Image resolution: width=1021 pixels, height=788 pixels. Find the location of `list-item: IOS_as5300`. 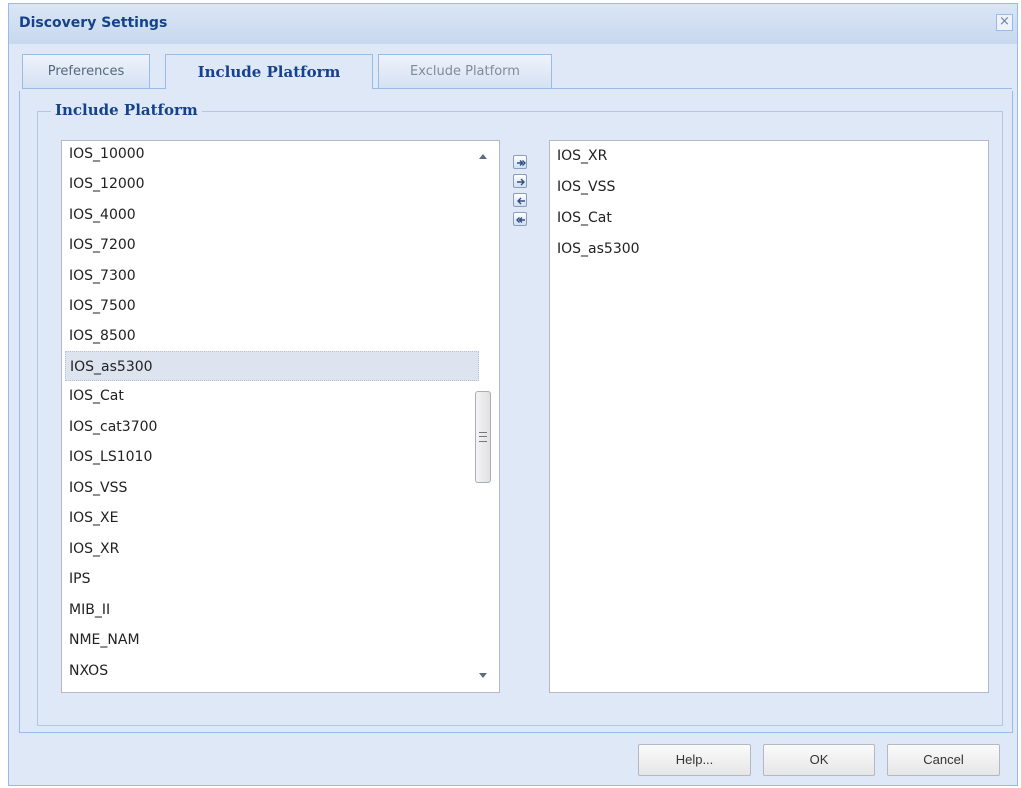

list-item: IOS_as5300 is located at coordinates (760, 249).